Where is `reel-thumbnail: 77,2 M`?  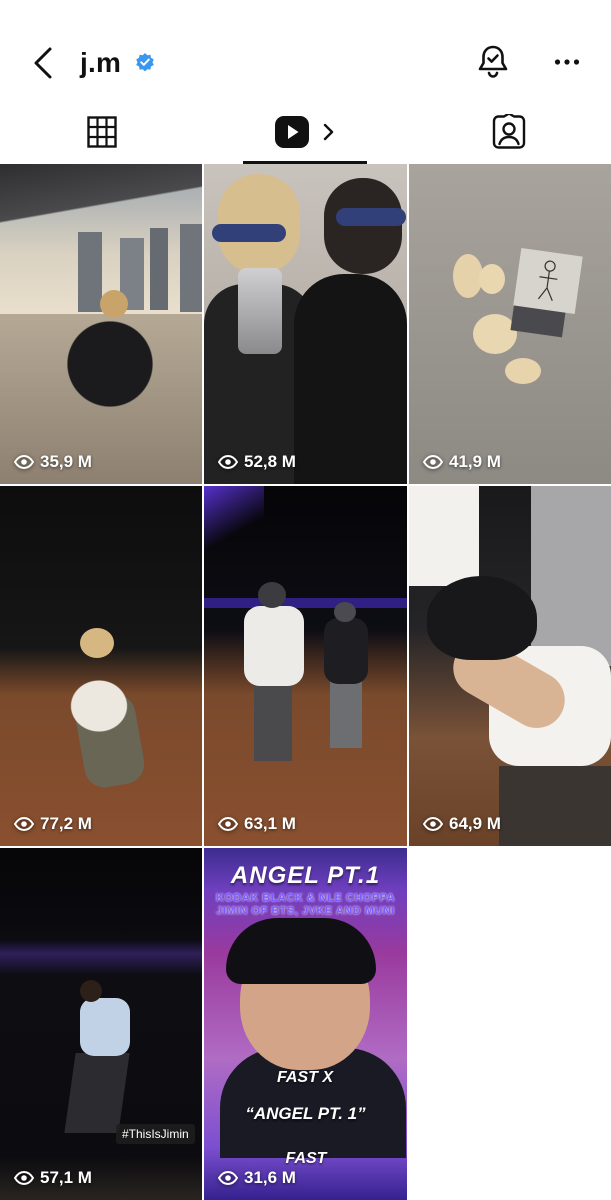
reel-thumbnail: 77,2 M is located at coordinates (101, 666).